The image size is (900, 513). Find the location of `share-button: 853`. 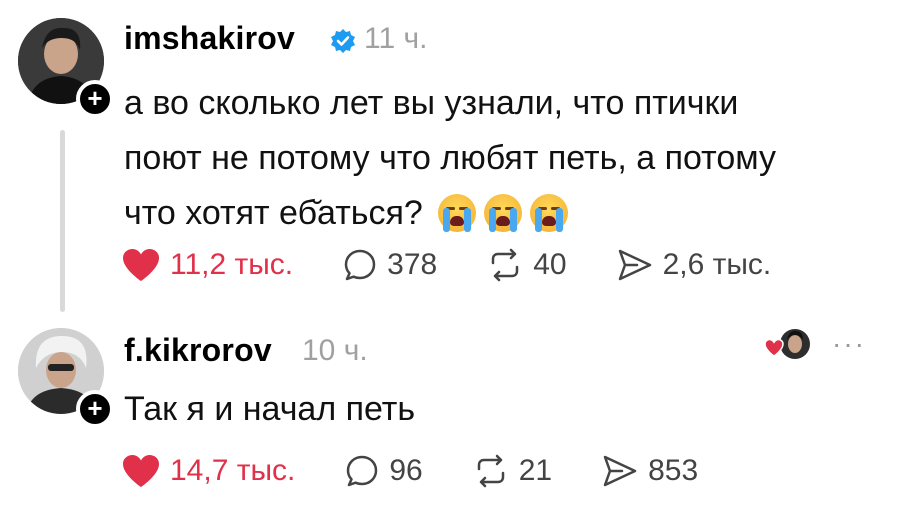

share-button: 853 is located at coordinates (650, 471).